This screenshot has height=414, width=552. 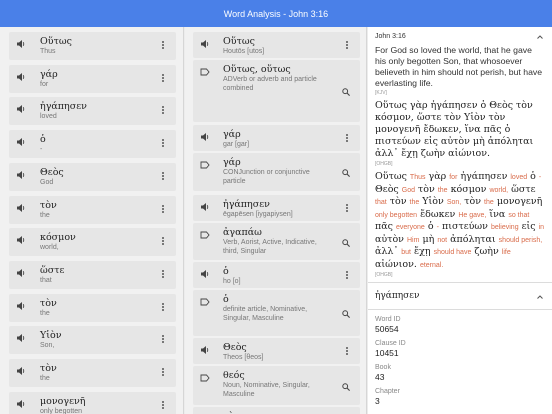 What do you see at coordinates (276, 351) in the screenshot?
I see `pronunciation-row: Θεὸς Theos [θeos]` at bounding box center [276, 351].